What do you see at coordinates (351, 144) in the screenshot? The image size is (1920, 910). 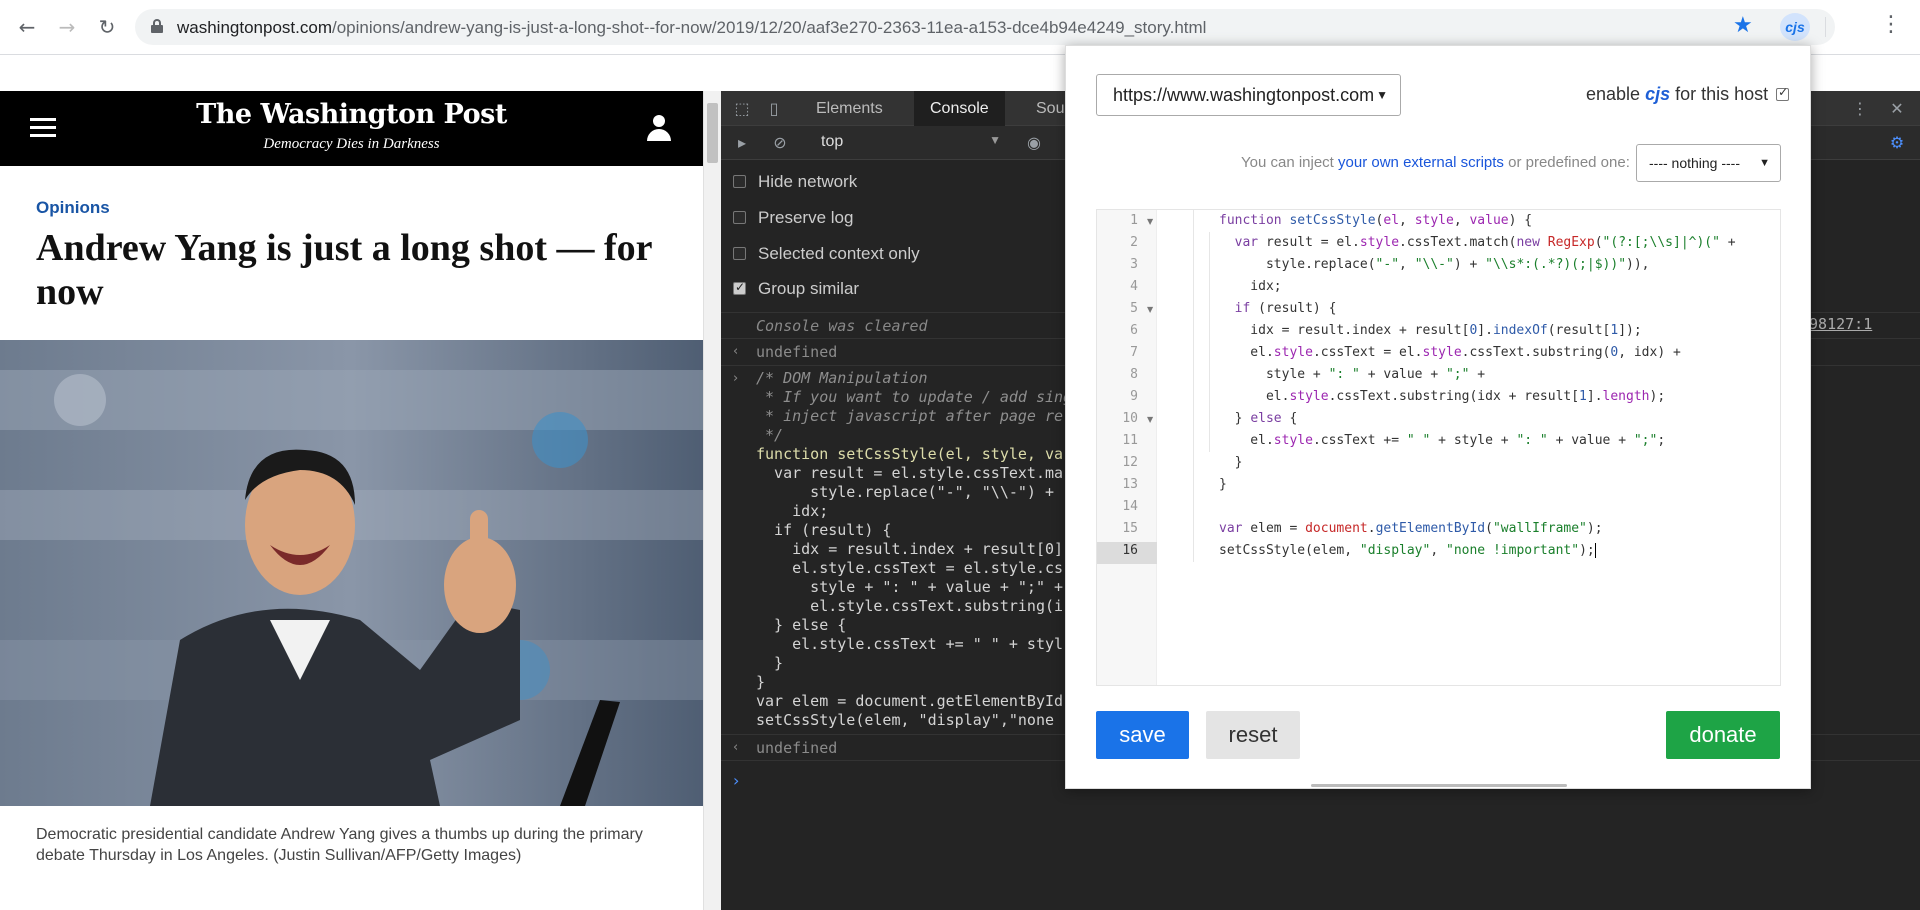 I see `masthead-tagline: Democracy Dies in Darkness` at bounding box center [351, 144].